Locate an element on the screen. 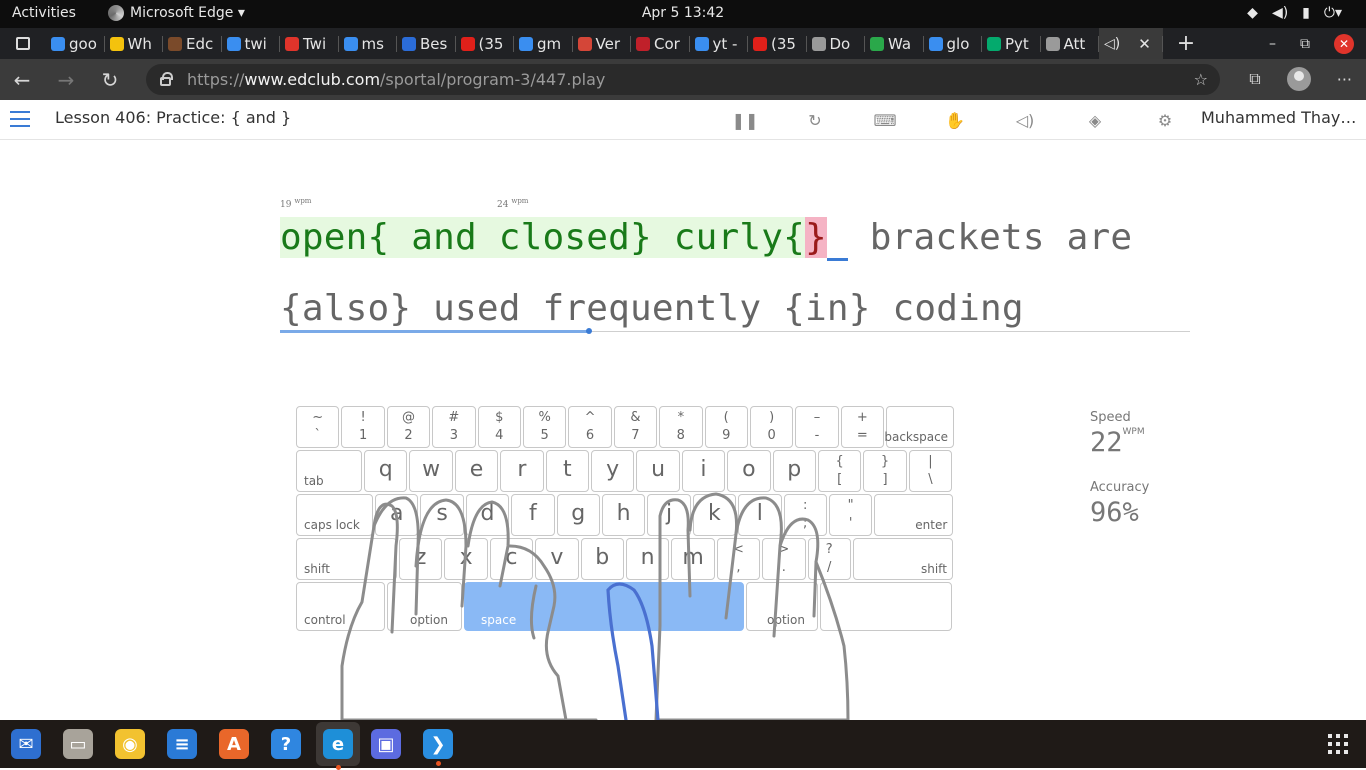 The width and height of the screenshot is (1366, 770). hand-icon: ✋ is located at coordinates (955, 120).